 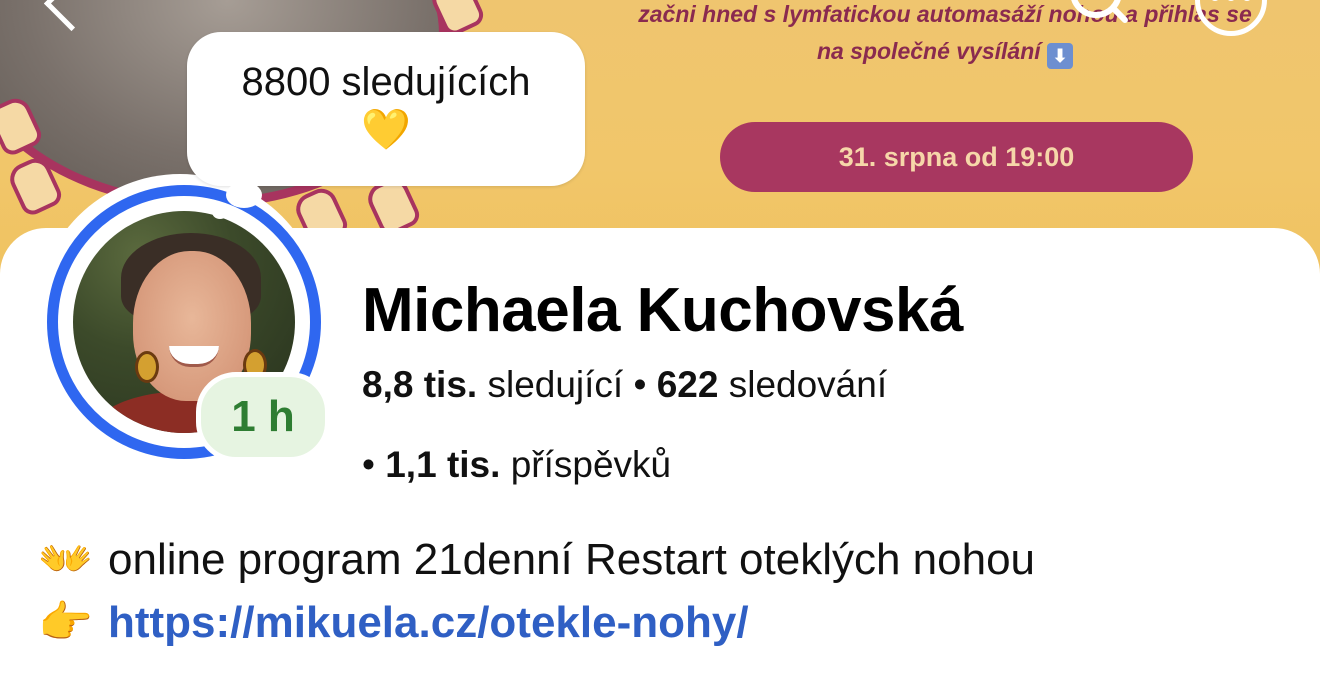 I want to click on open-hands-icon: 👐, so click(x=65, y=559).